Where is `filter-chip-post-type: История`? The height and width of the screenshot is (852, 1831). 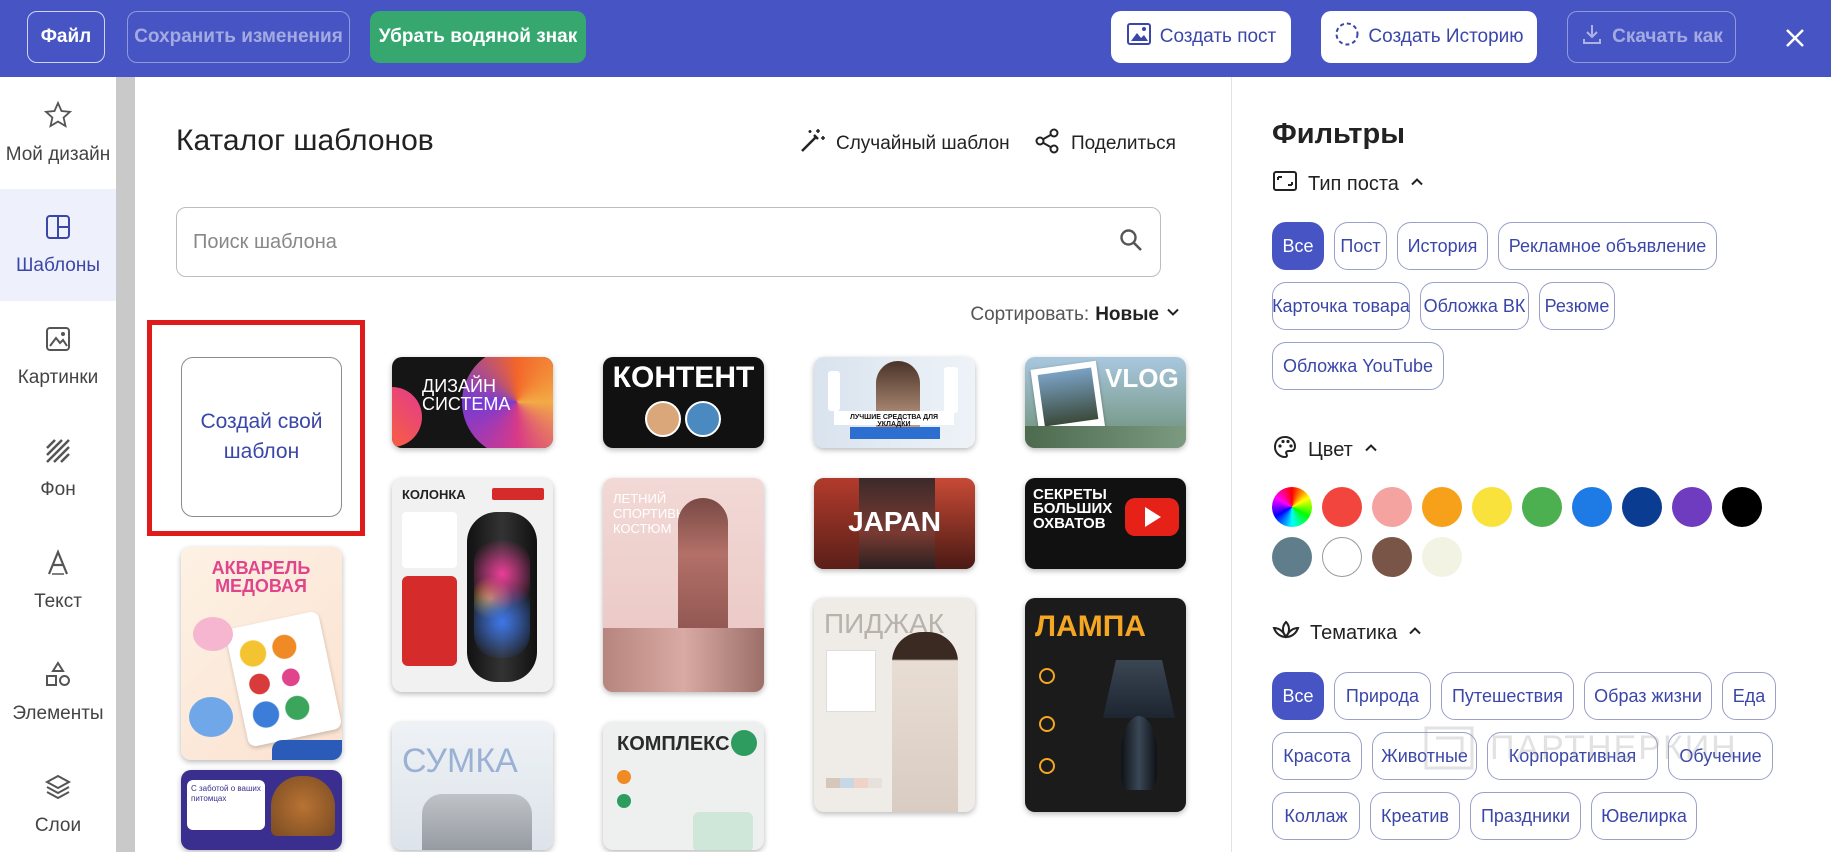 filter-chip-post-type: История is located at coordinates (1442, 246).